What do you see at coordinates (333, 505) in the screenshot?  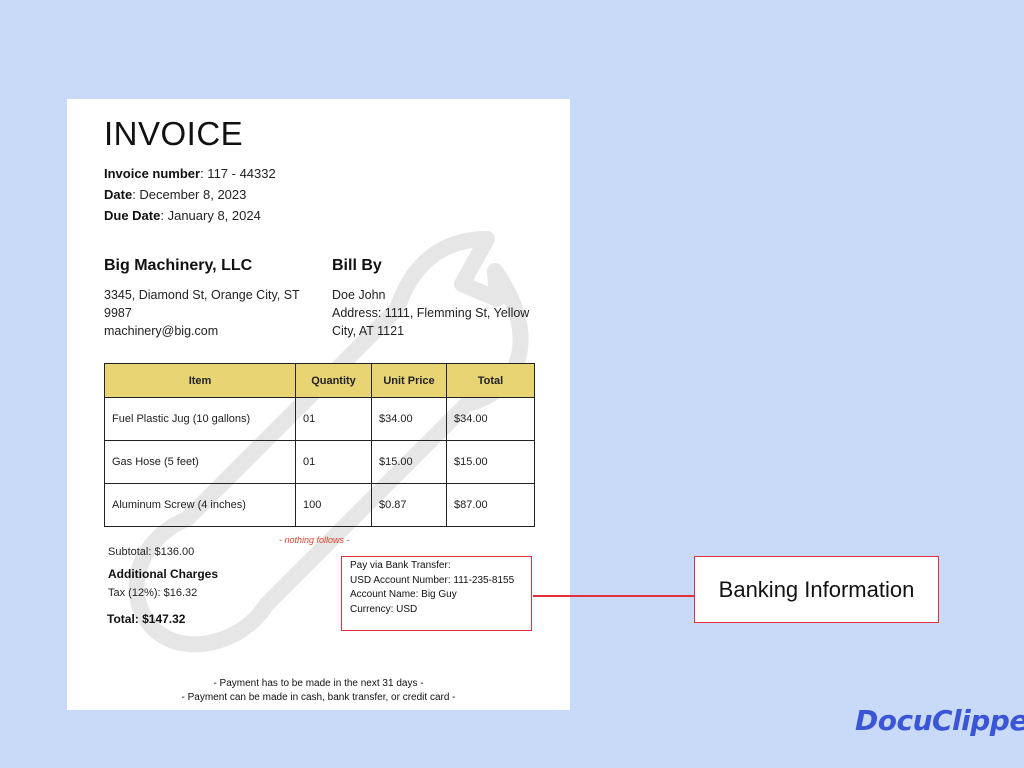 I see `cell-quantity: 100` at bounding box center [333, 505].